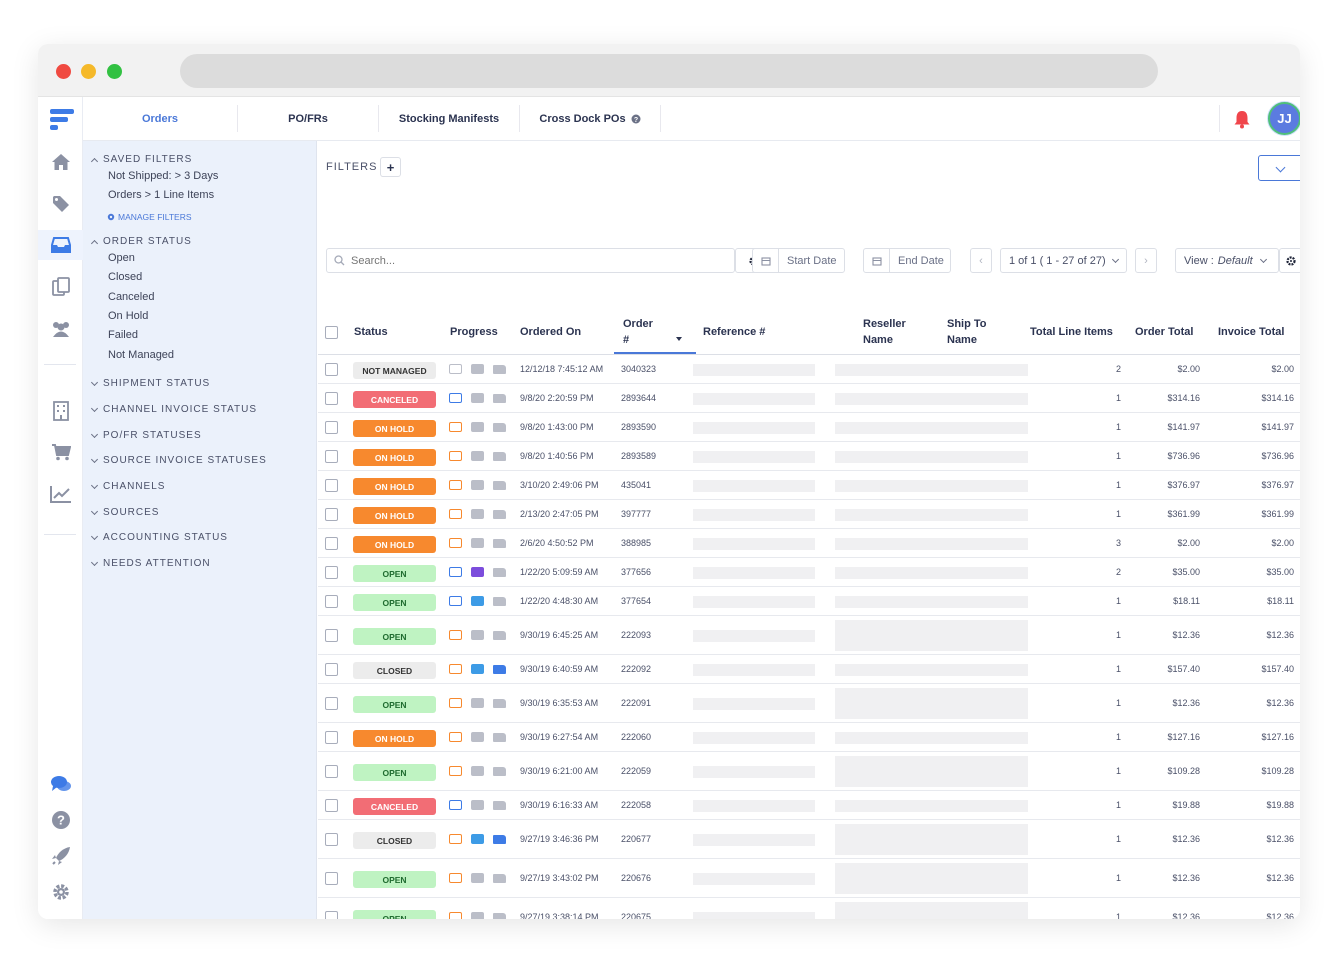 The image size is (1343, 957). What do you see at coordinates (60, 892) in the screenshot?
I see `nav-settings` at bounding box center [60, 892].